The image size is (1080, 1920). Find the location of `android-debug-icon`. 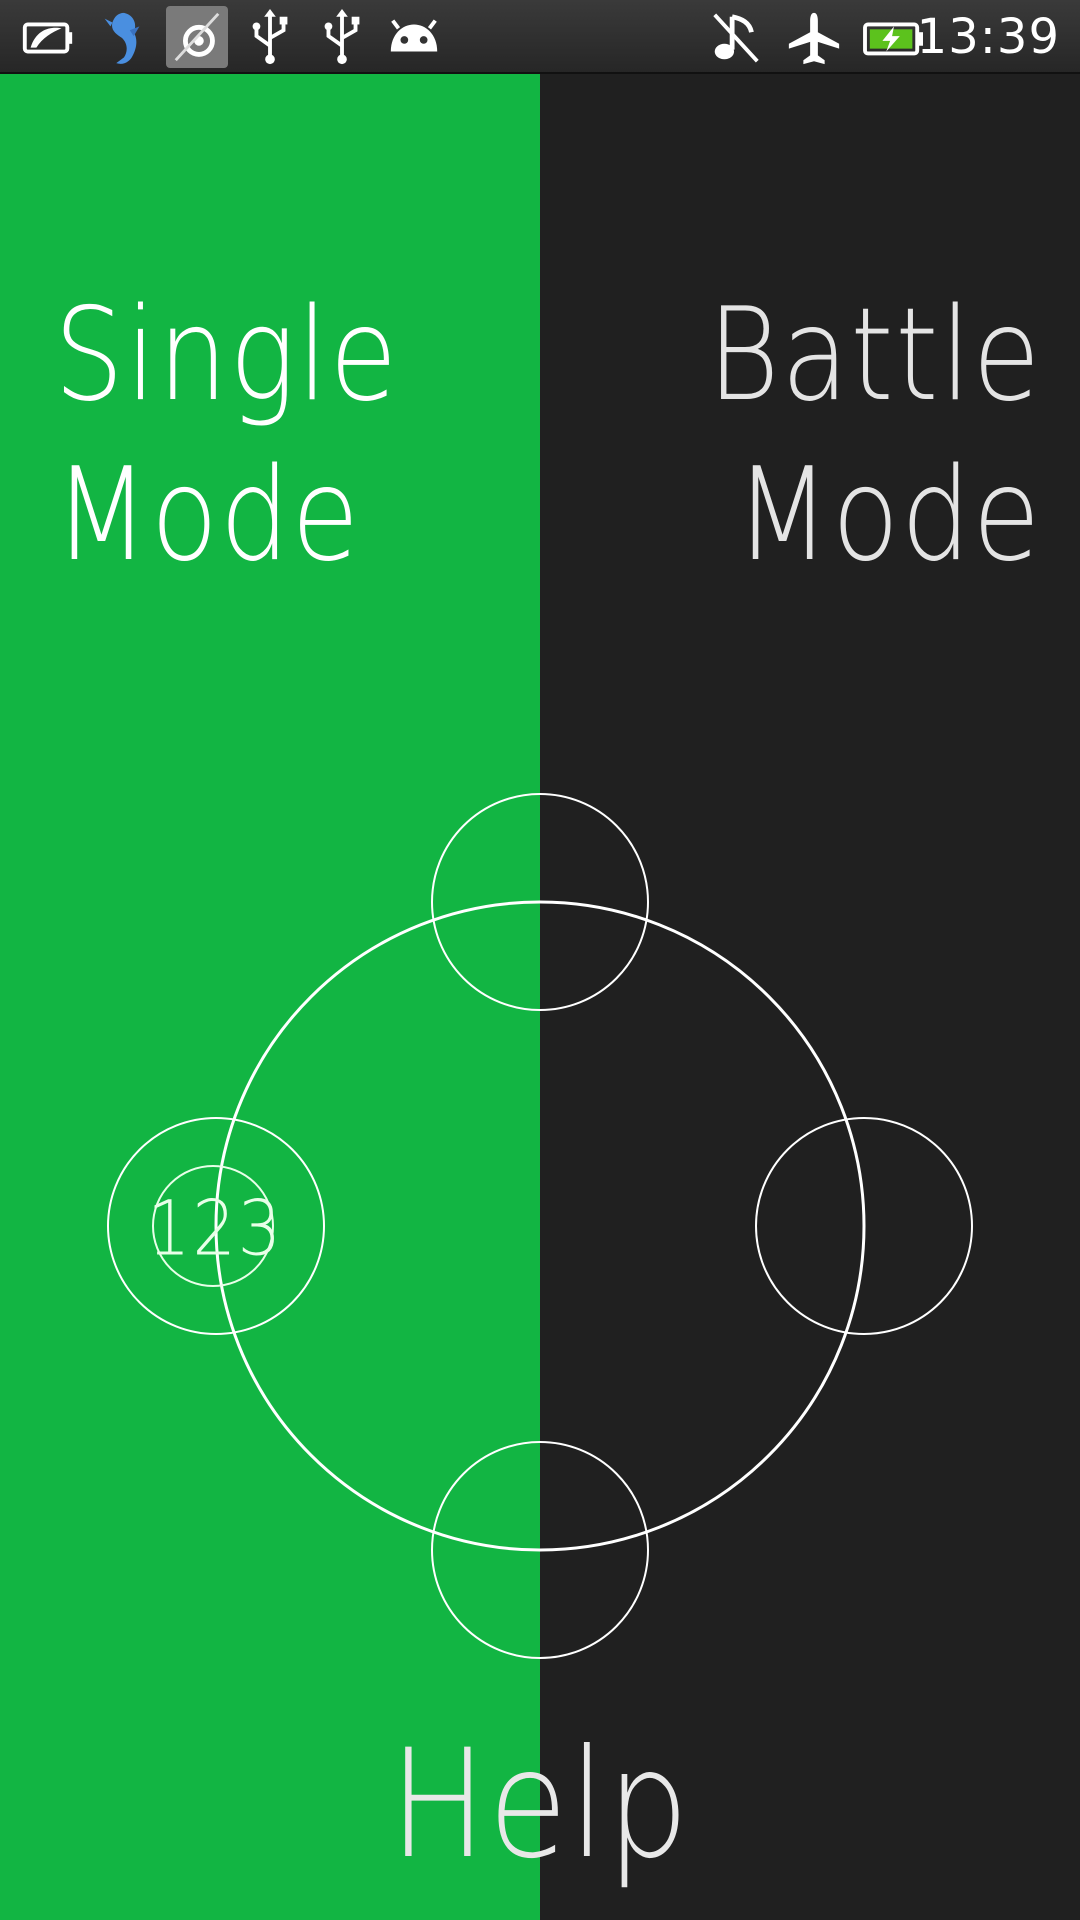

android-debug-icon is located at coordinates (414, 38).